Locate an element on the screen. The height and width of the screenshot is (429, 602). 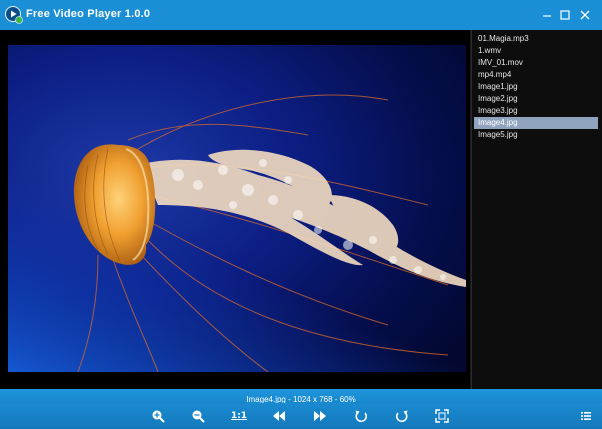
actual-size-icon: 1:1 is located at coordinates (239, 416).